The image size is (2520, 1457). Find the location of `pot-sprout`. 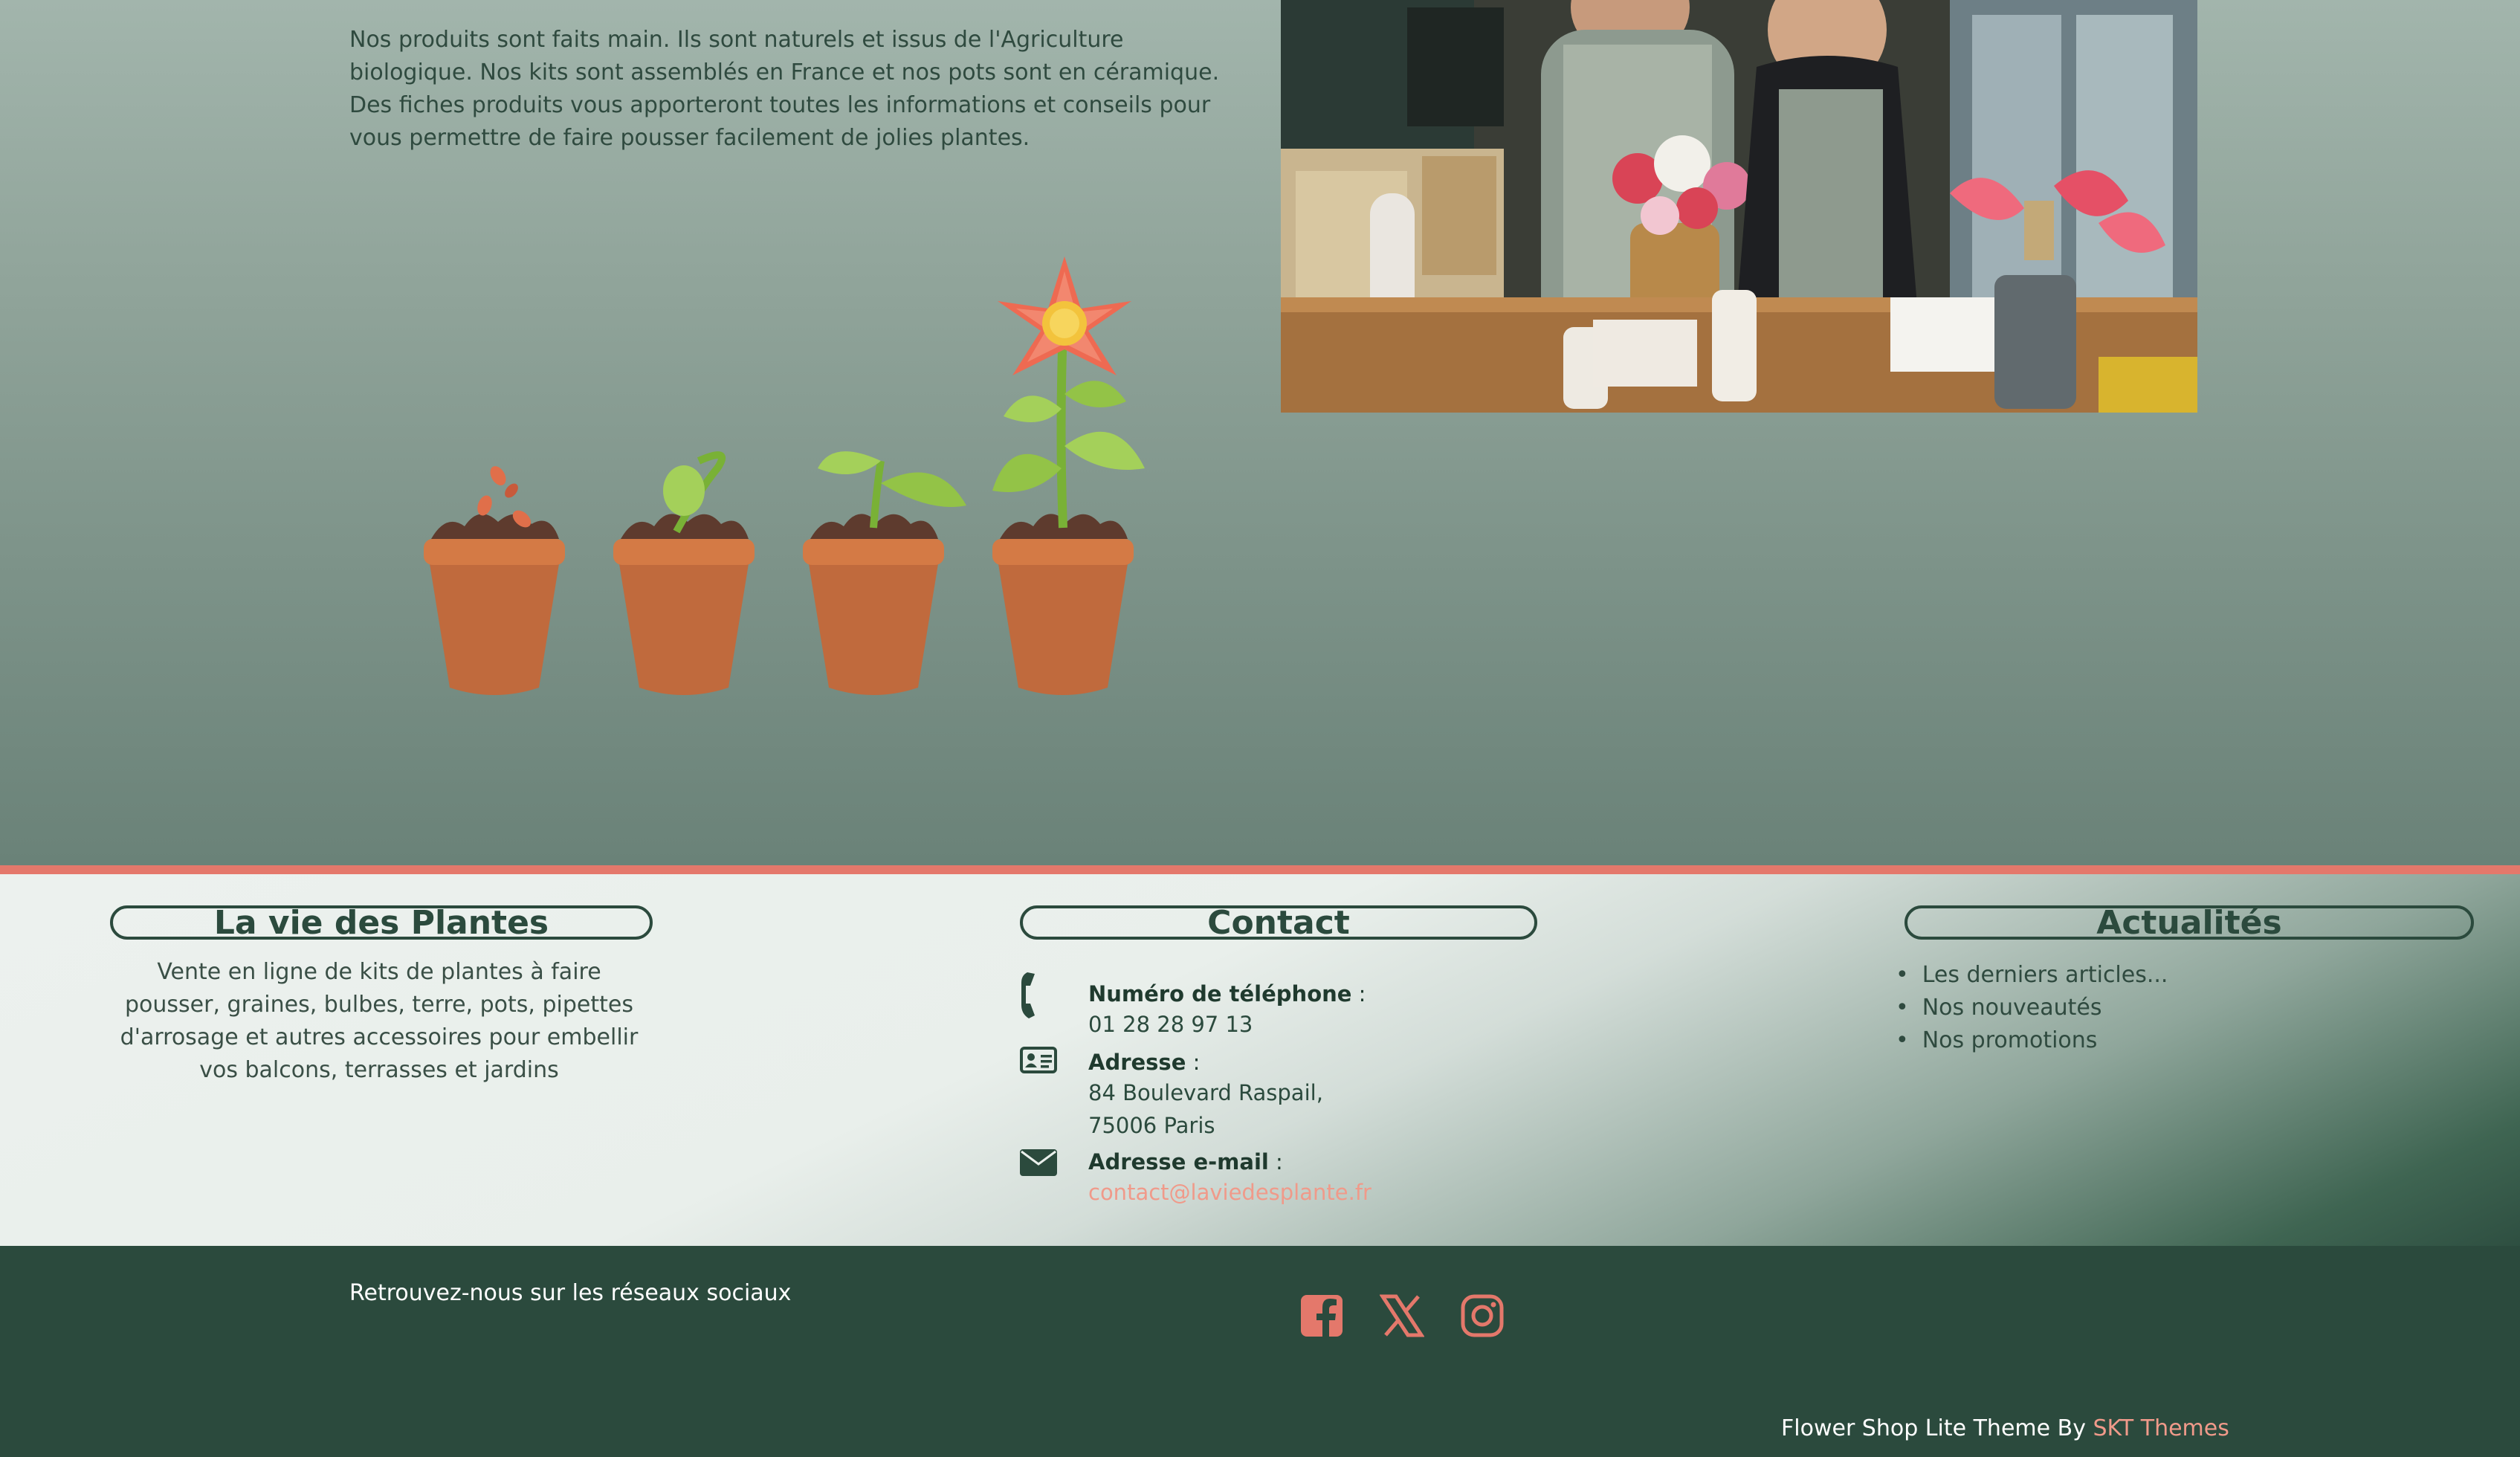

pot-sprout is located at coordinates (684, 573).